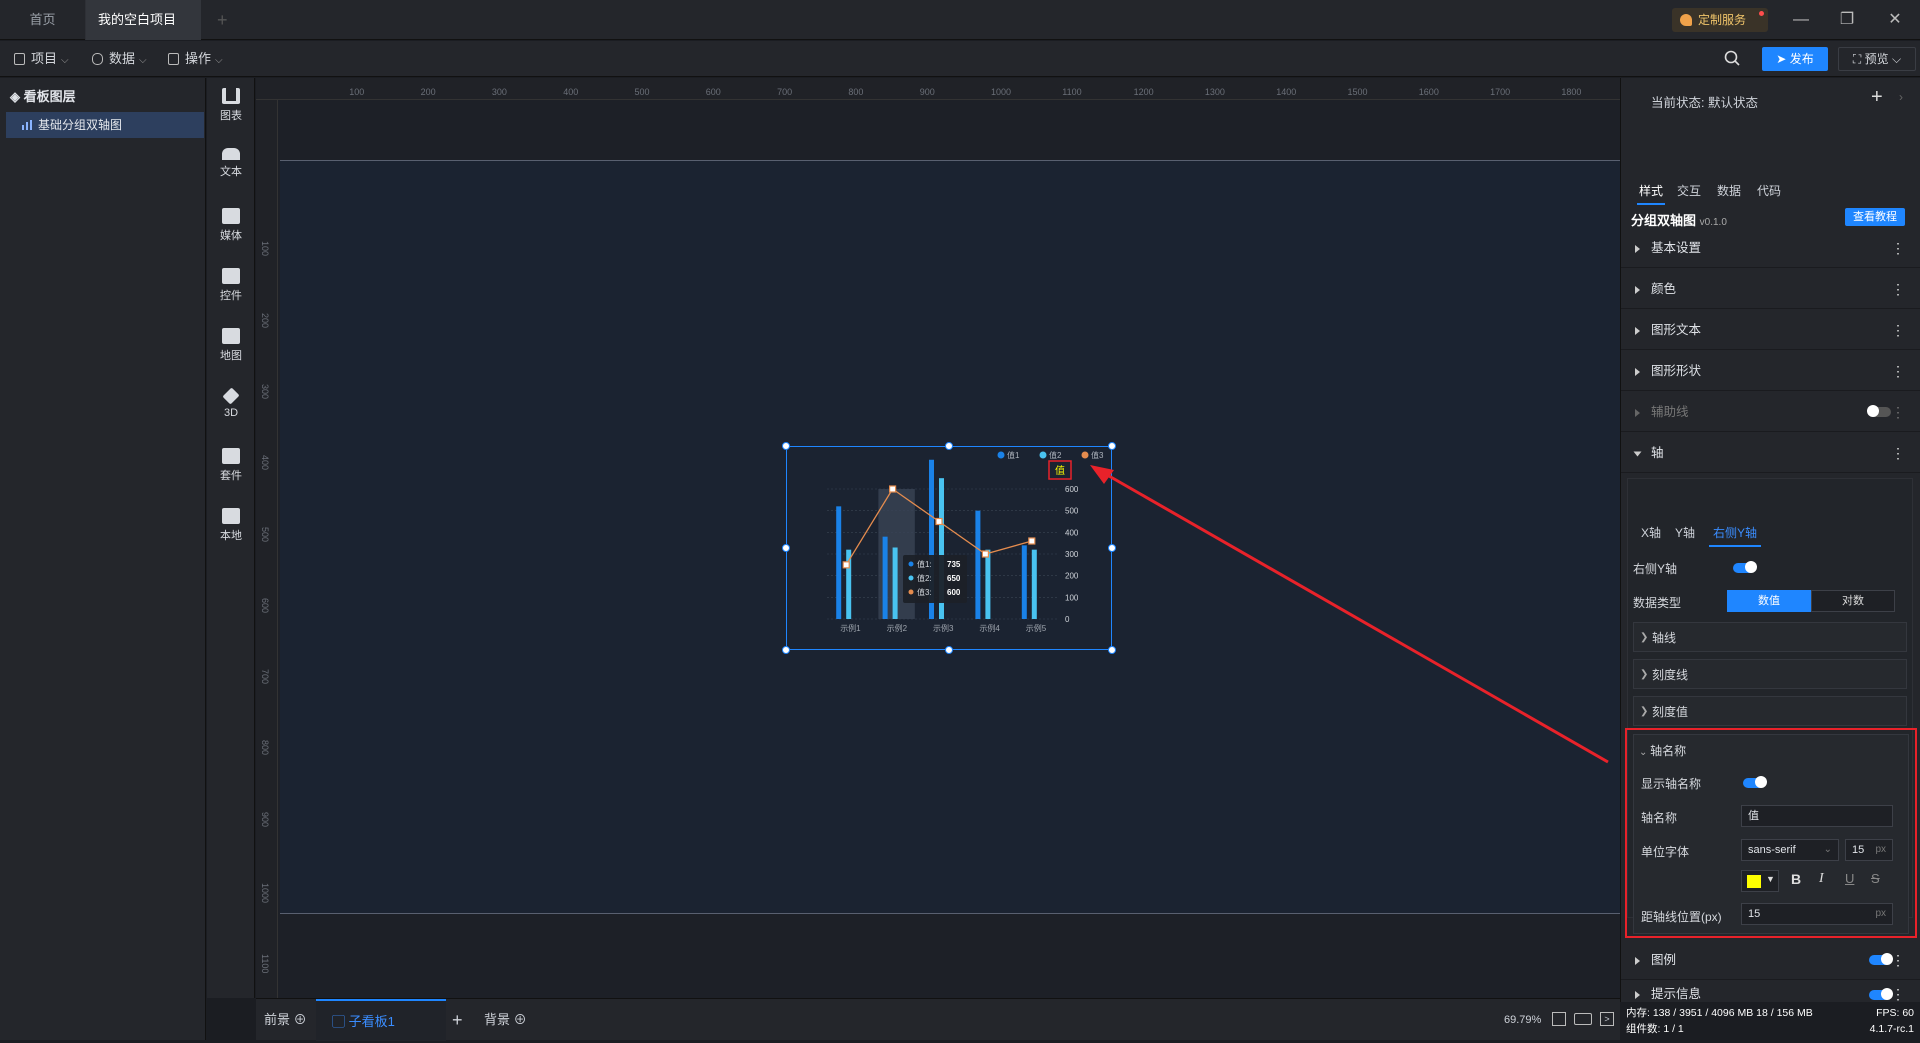 Image resolution: width=1920 pixels, height=1043 pixels. What do you see at coordinates (856, 92) in the screenshot?
I see `ruler-tick-label: 800` at bounding box center [856, 92].